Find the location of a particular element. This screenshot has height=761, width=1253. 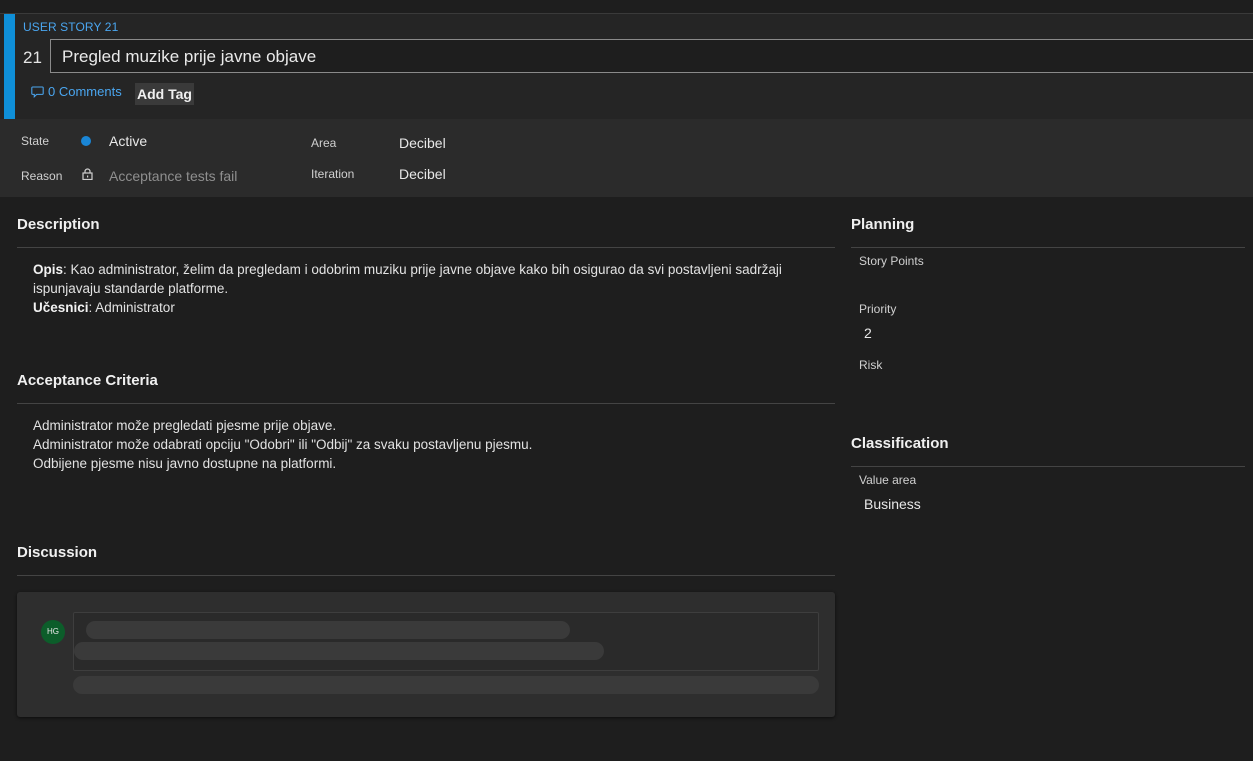

planning-divider is located at coordinates (1048, 247).